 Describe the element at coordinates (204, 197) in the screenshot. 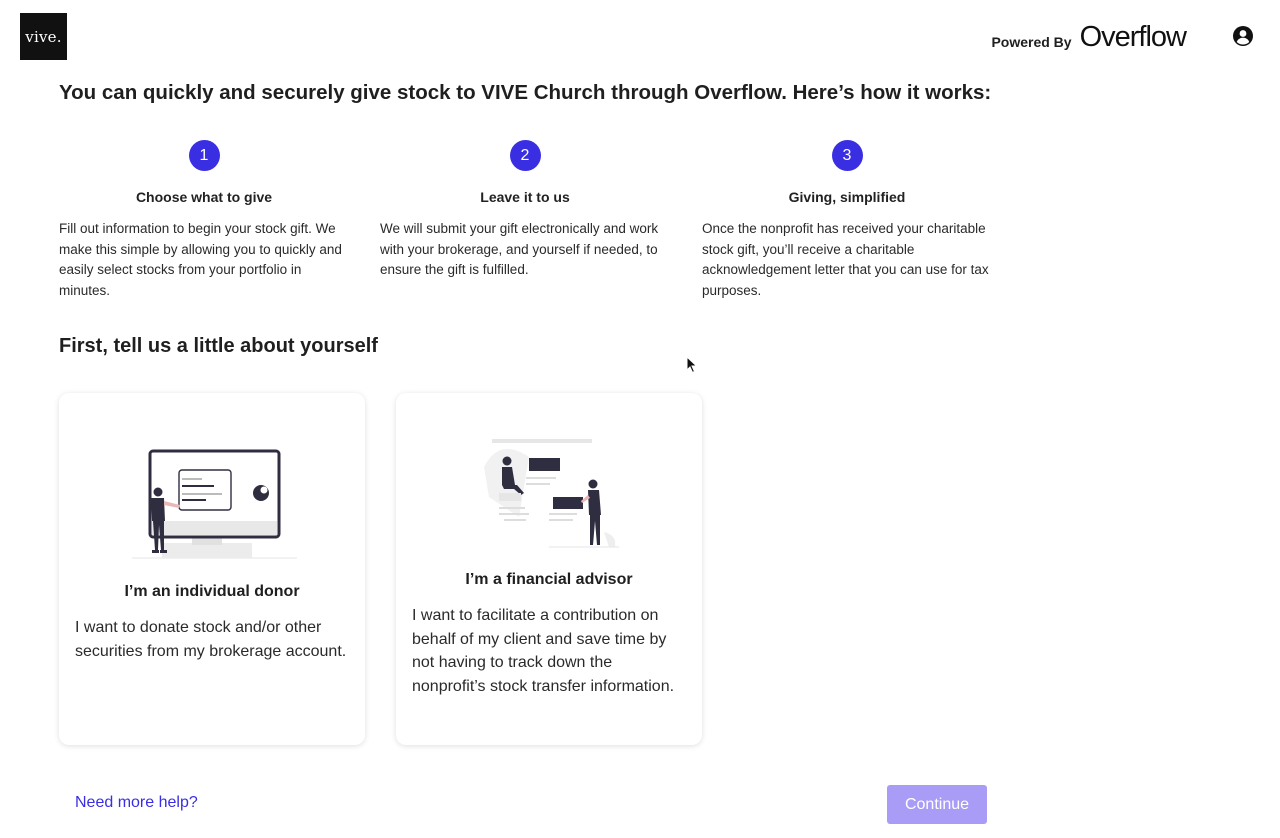

I see `step-title: Choose what to give` at that location.